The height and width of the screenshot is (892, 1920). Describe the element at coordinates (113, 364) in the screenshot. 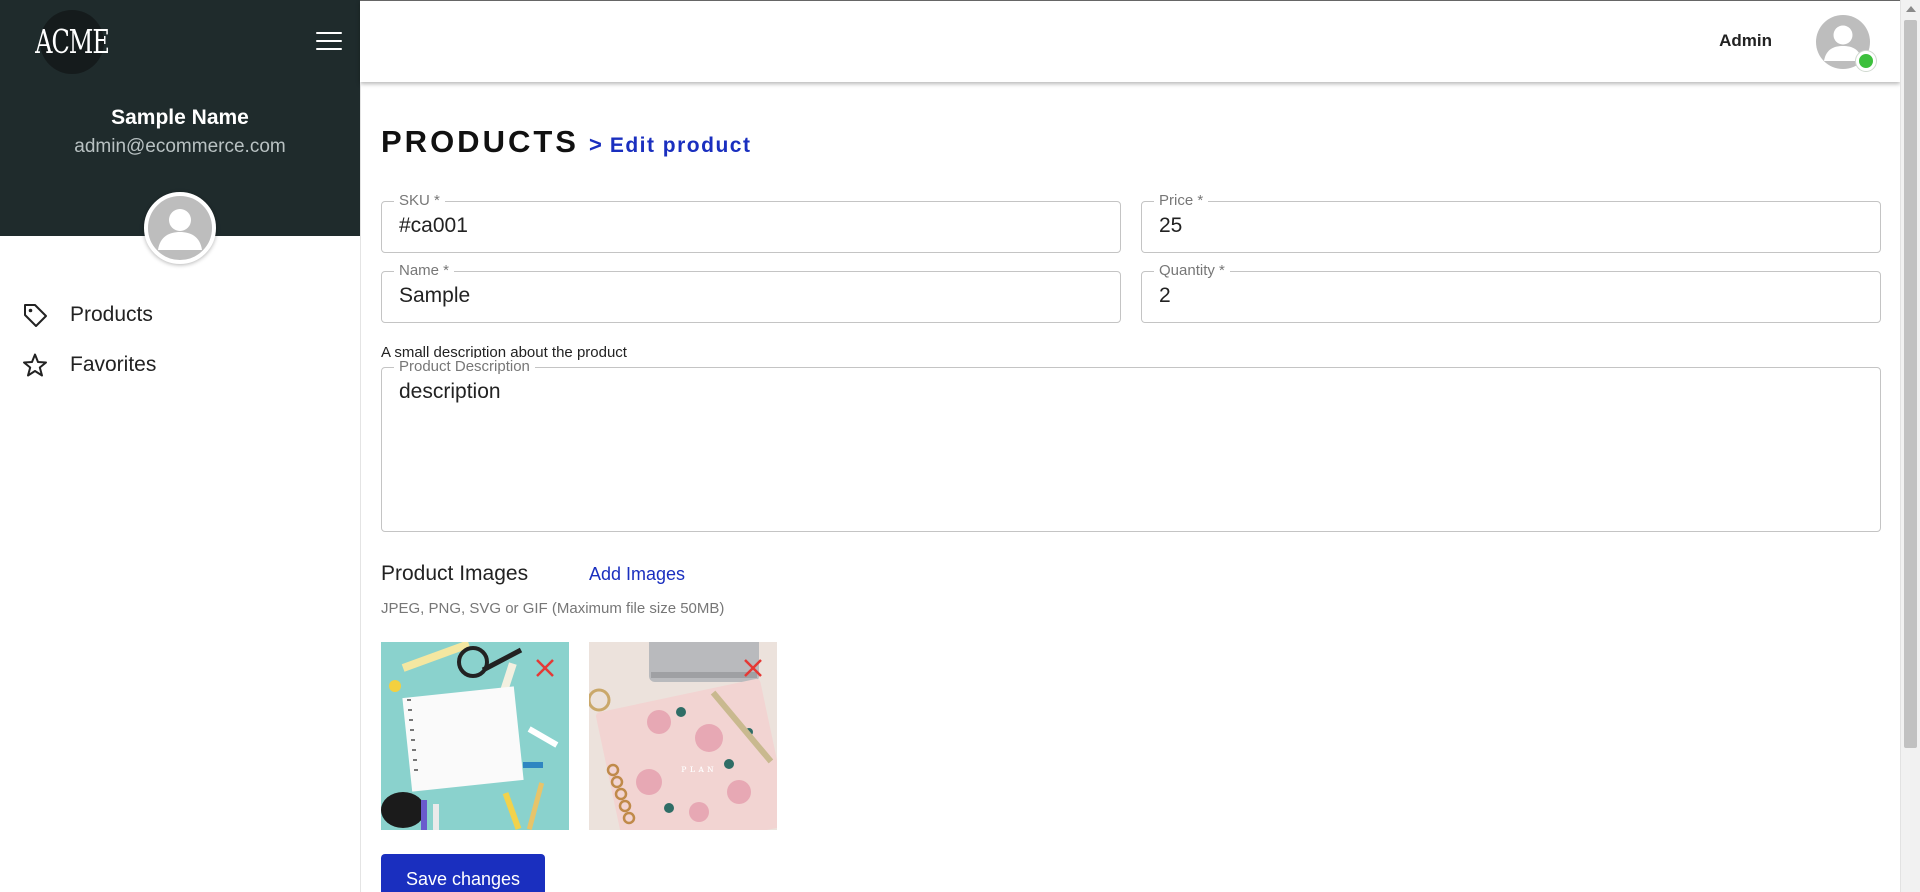

I see `sidebar-item-label: Favorites` at that location.